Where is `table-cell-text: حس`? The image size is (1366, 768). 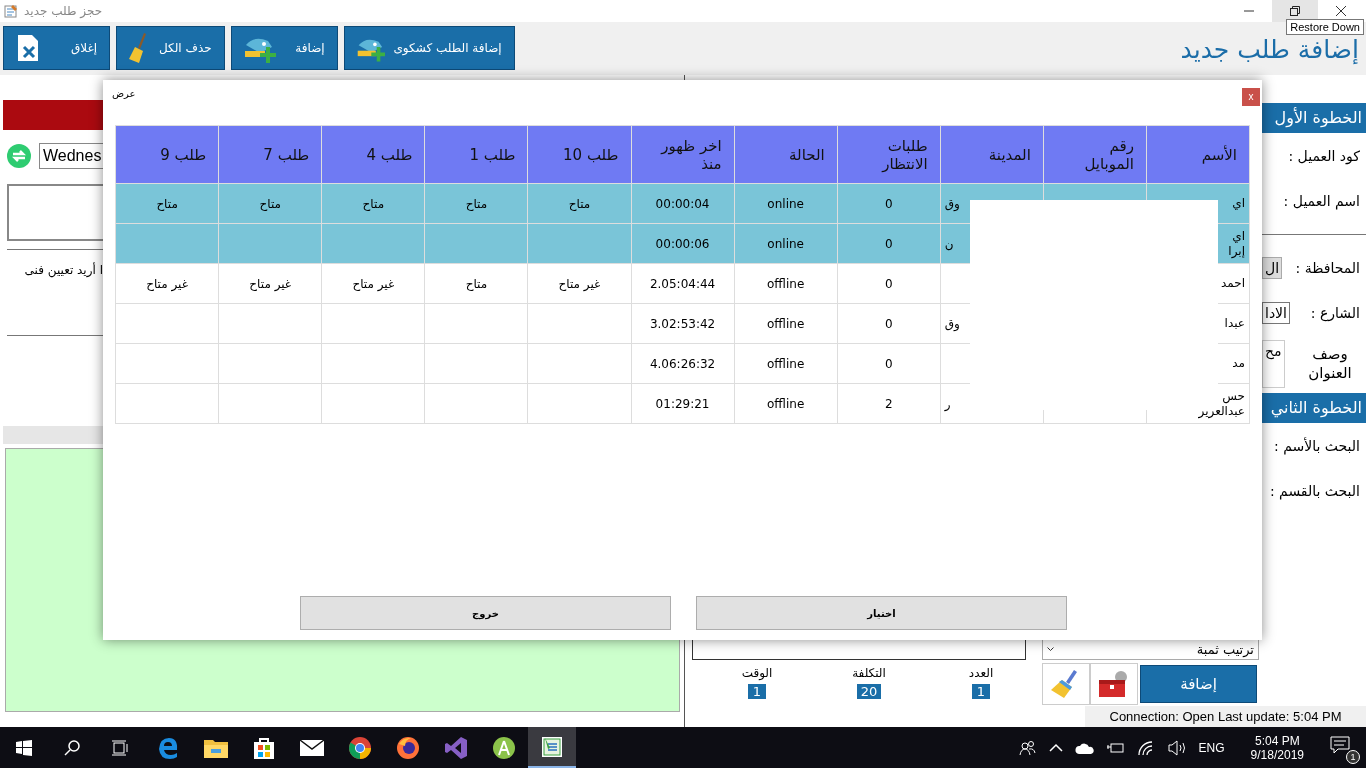 table-cell-text: حس is located at coordinates (1233, 396).